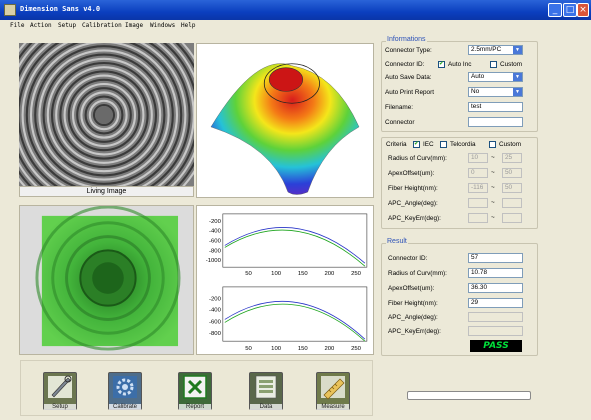 Image resolution: width=591 pixels, height=420 pixels. I want to click on result-apc-angle-value, so click(495, 317).